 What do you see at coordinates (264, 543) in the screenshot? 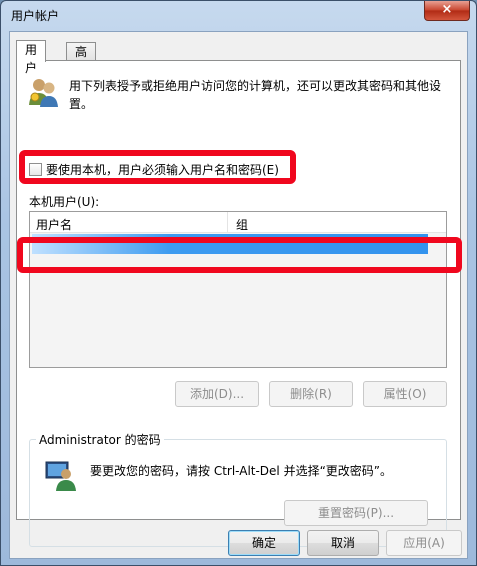
I see `ok-button: 确定` at bounding box center [264, 543].